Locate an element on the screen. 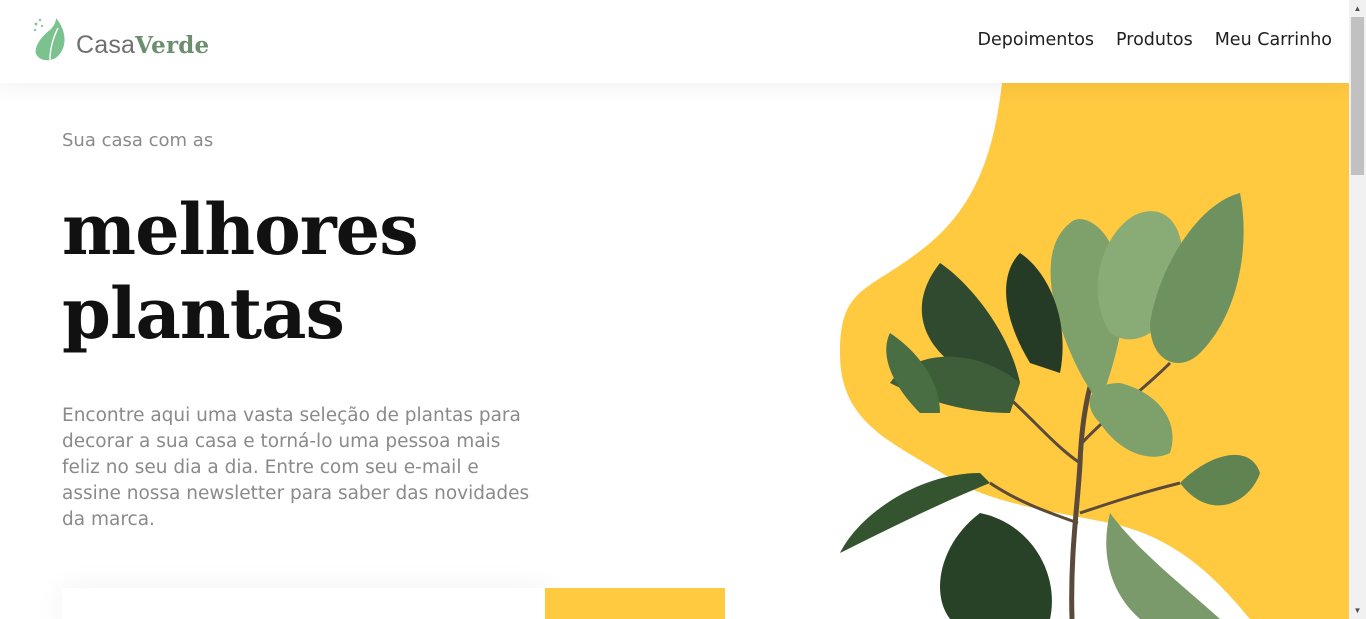 Image resolution: width=1366 pixels, height=619 pixels. brand-name: CasaVerde is located at coordinates (142, 45).